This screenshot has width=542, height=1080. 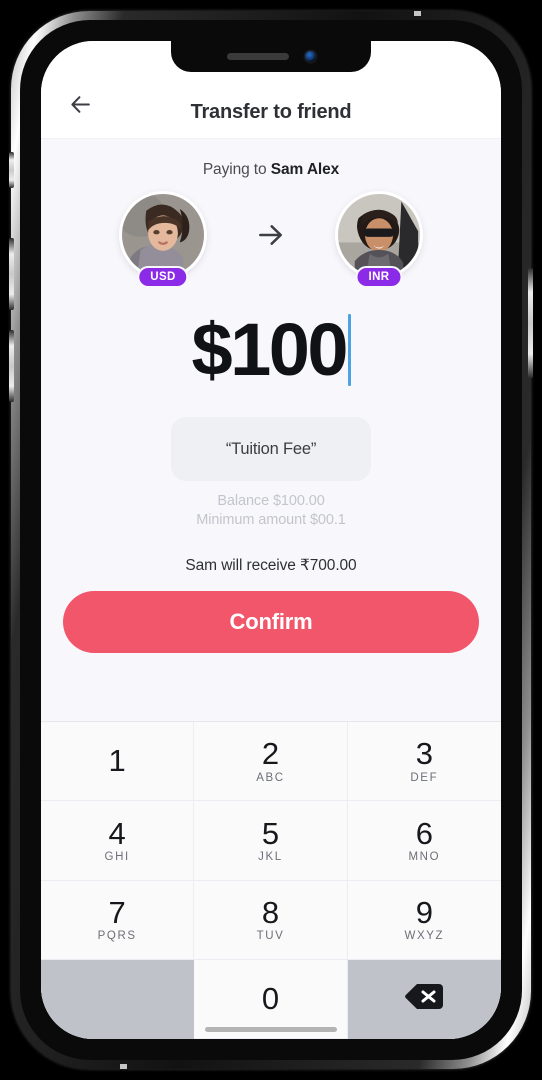 I want to click on key-5: 5 JKL, so click(x=271, y=841).